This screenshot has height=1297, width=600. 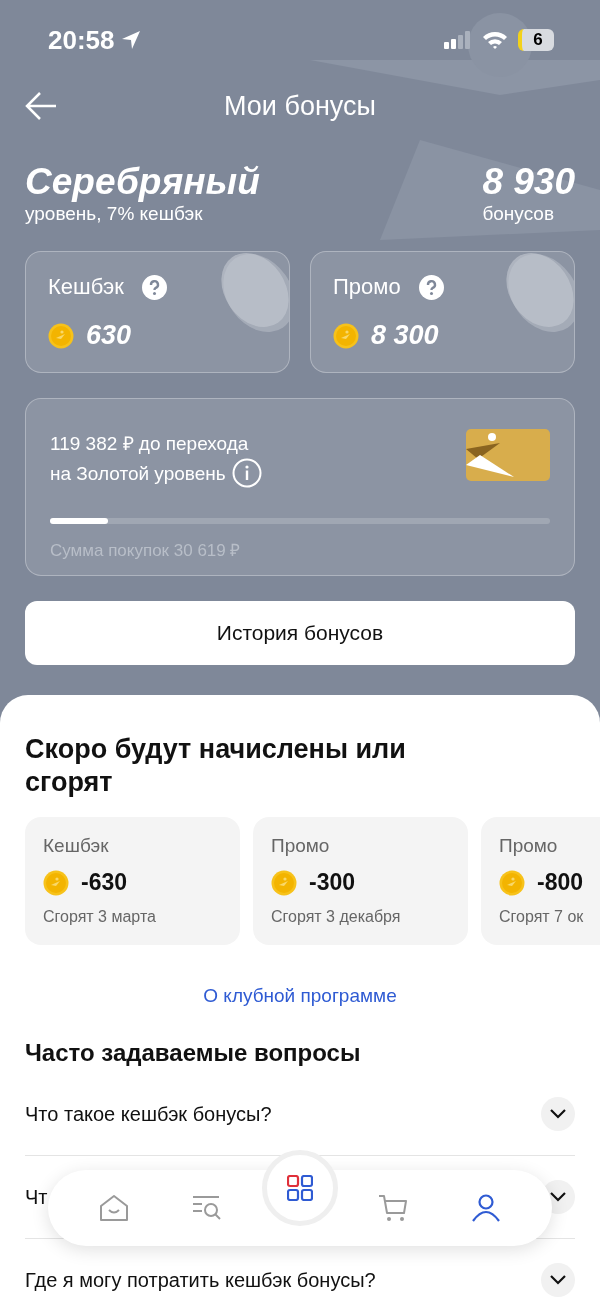 I want to click on faq-question: Что такое кешбэк бонусы?, so click(x=148, y=1114).